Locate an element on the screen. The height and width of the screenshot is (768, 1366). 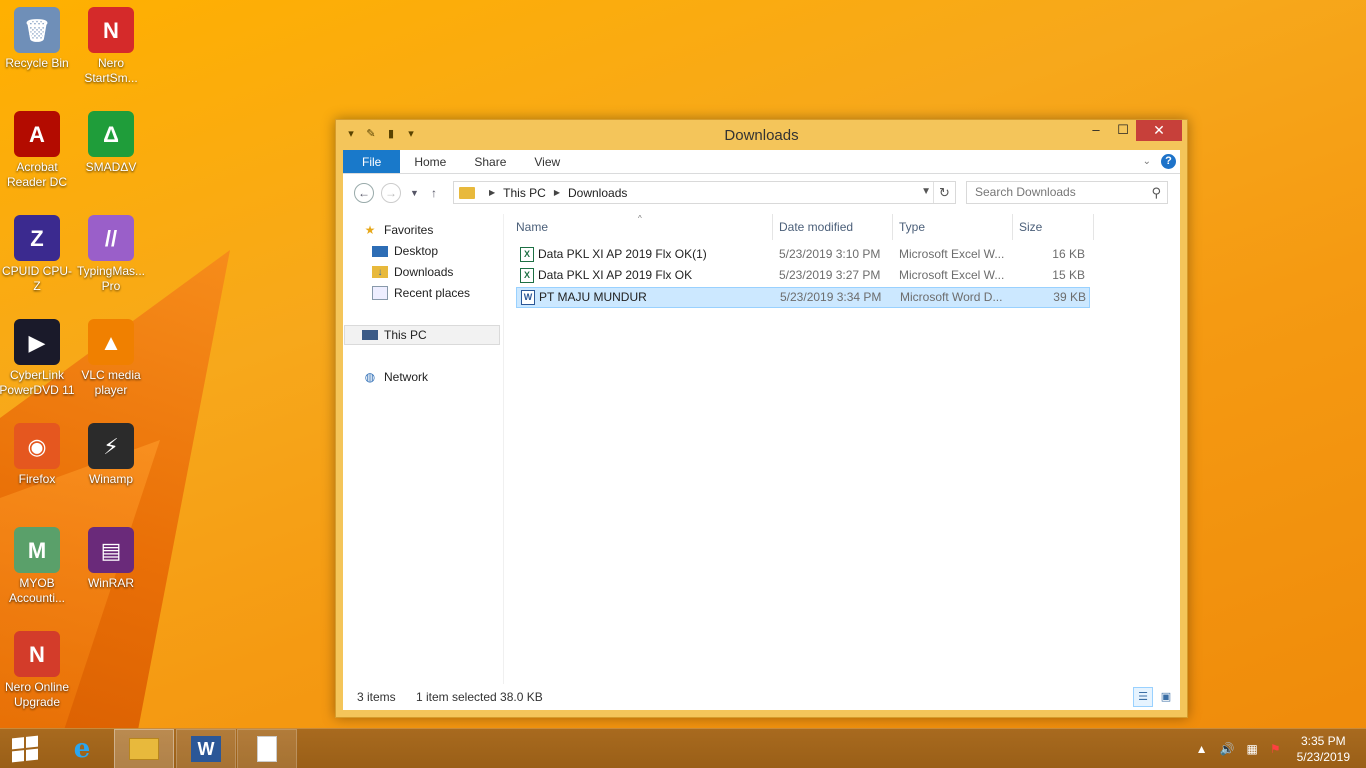
desktop-shortcut: ◉ Firefox is located at coordinates (37, 455).